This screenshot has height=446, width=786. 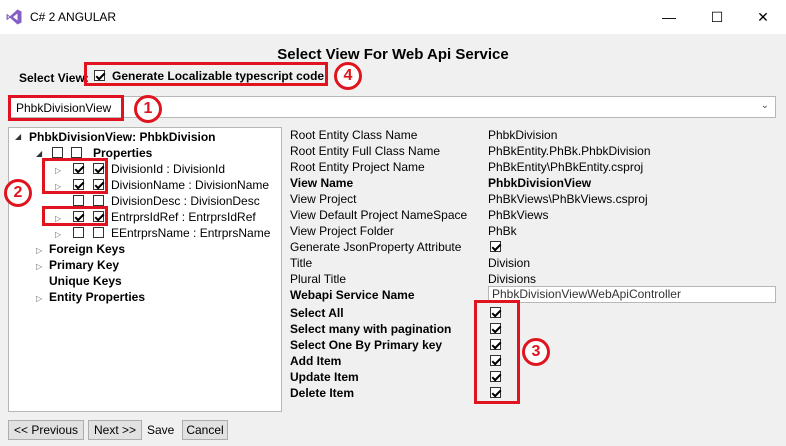 What do you see at coordinates (99, 75) in the screenshot?
I see `generate-localizable-checkbox` at bounding box center [99, 75].